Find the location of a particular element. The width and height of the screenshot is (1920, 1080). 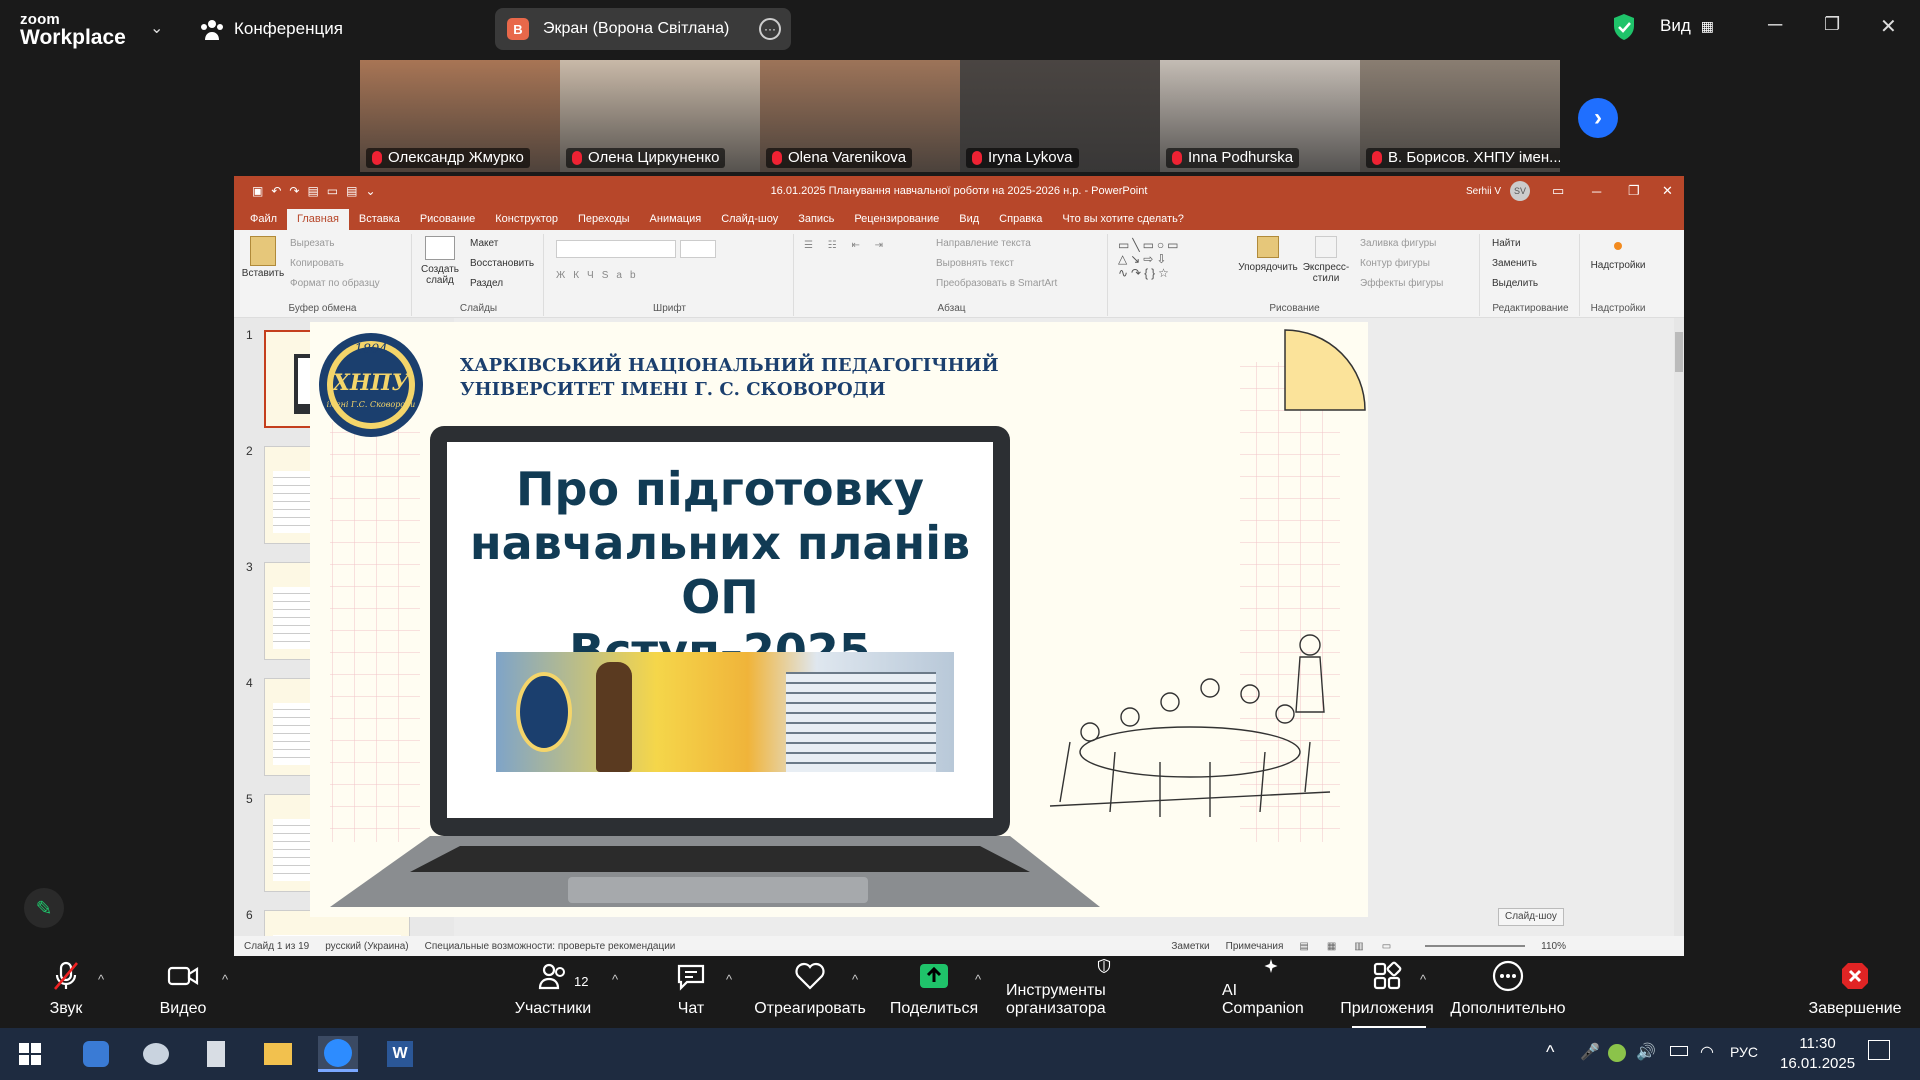

close-icon: ✕ is located at coordinates (1888, 26).